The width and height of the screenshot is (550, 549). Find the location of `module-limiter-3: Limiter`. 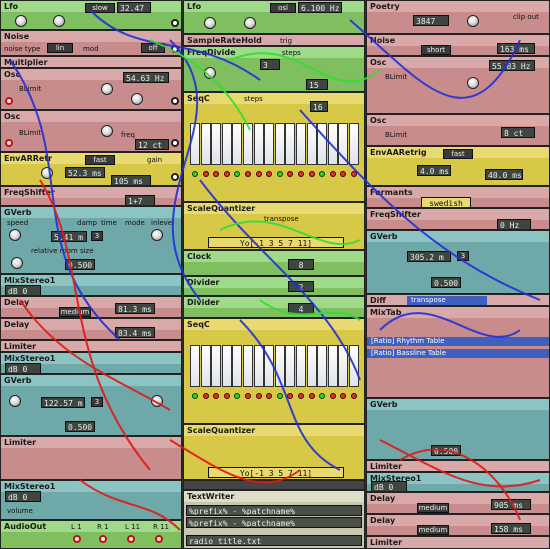

module-limiter-3: Limiter is located at coordinates (458, 466).